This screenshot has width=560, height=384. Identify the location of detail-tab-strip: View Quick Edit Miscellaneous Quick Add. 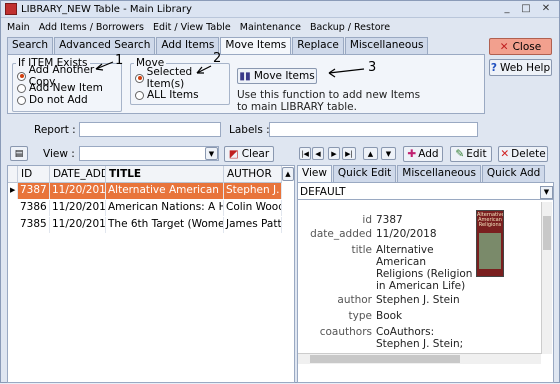
(421, 174).